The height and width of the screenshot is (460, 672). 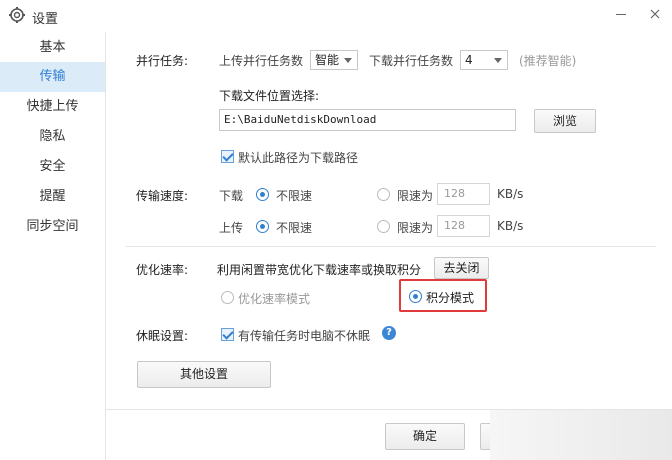 What do you see at coordinates (52, 197) in the screenshot?
I see `sidebar-item-reminder: 提醒` at bounding box center [52, 197].